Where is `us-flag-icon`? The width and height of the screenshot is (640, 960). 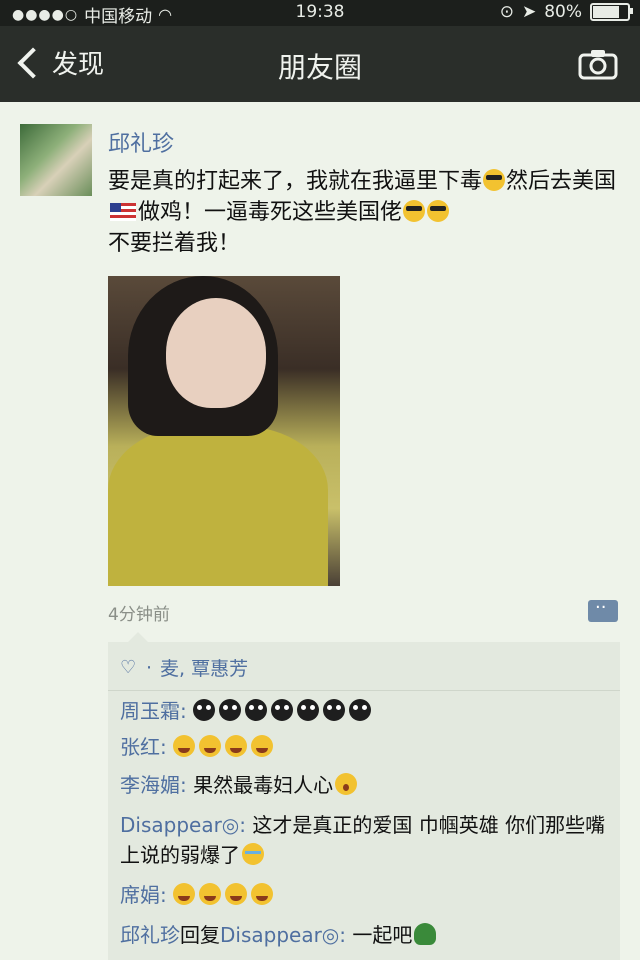 us-flag-icon is located at coordinates (123, 212).